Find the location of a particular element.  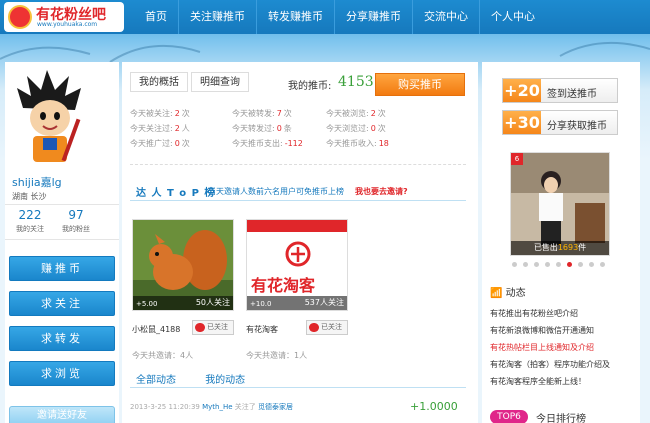

news-item: 有花推出有花粉丝吧介绍 is located at coordinates (550, 313).